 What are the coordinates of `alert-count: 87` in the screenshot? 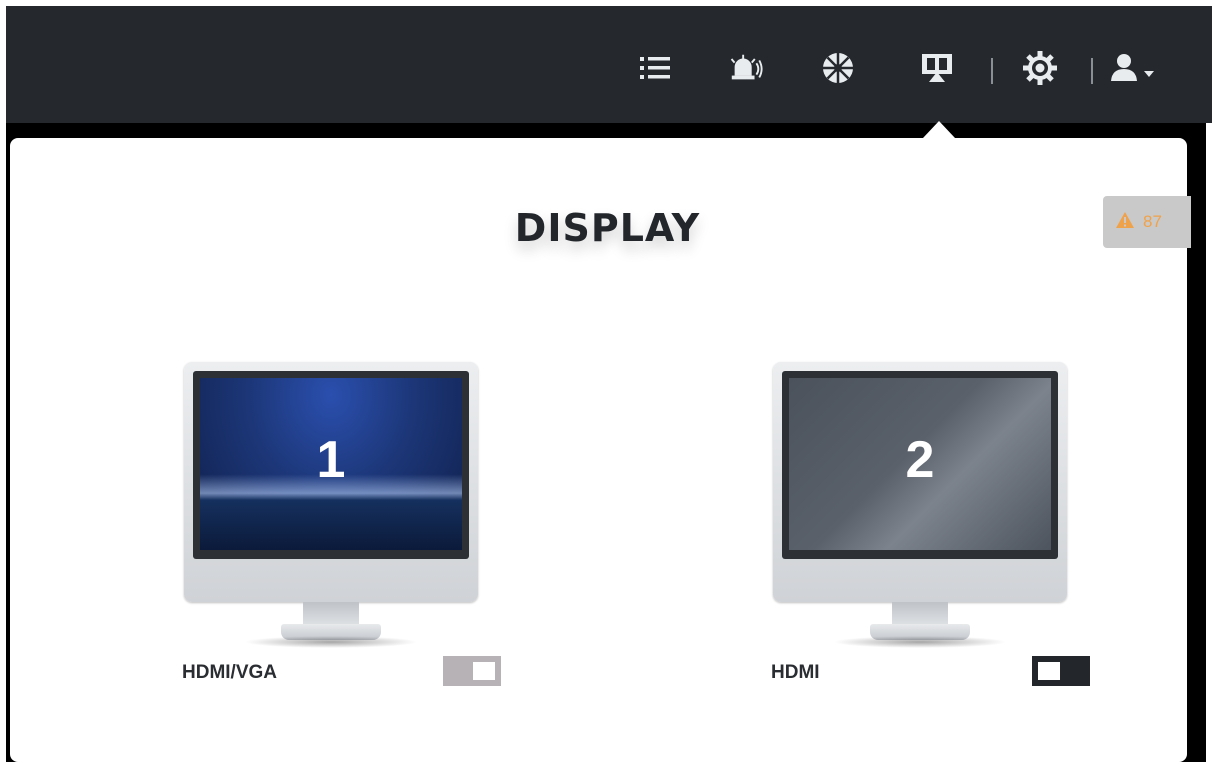 It's located at (1152, 221).